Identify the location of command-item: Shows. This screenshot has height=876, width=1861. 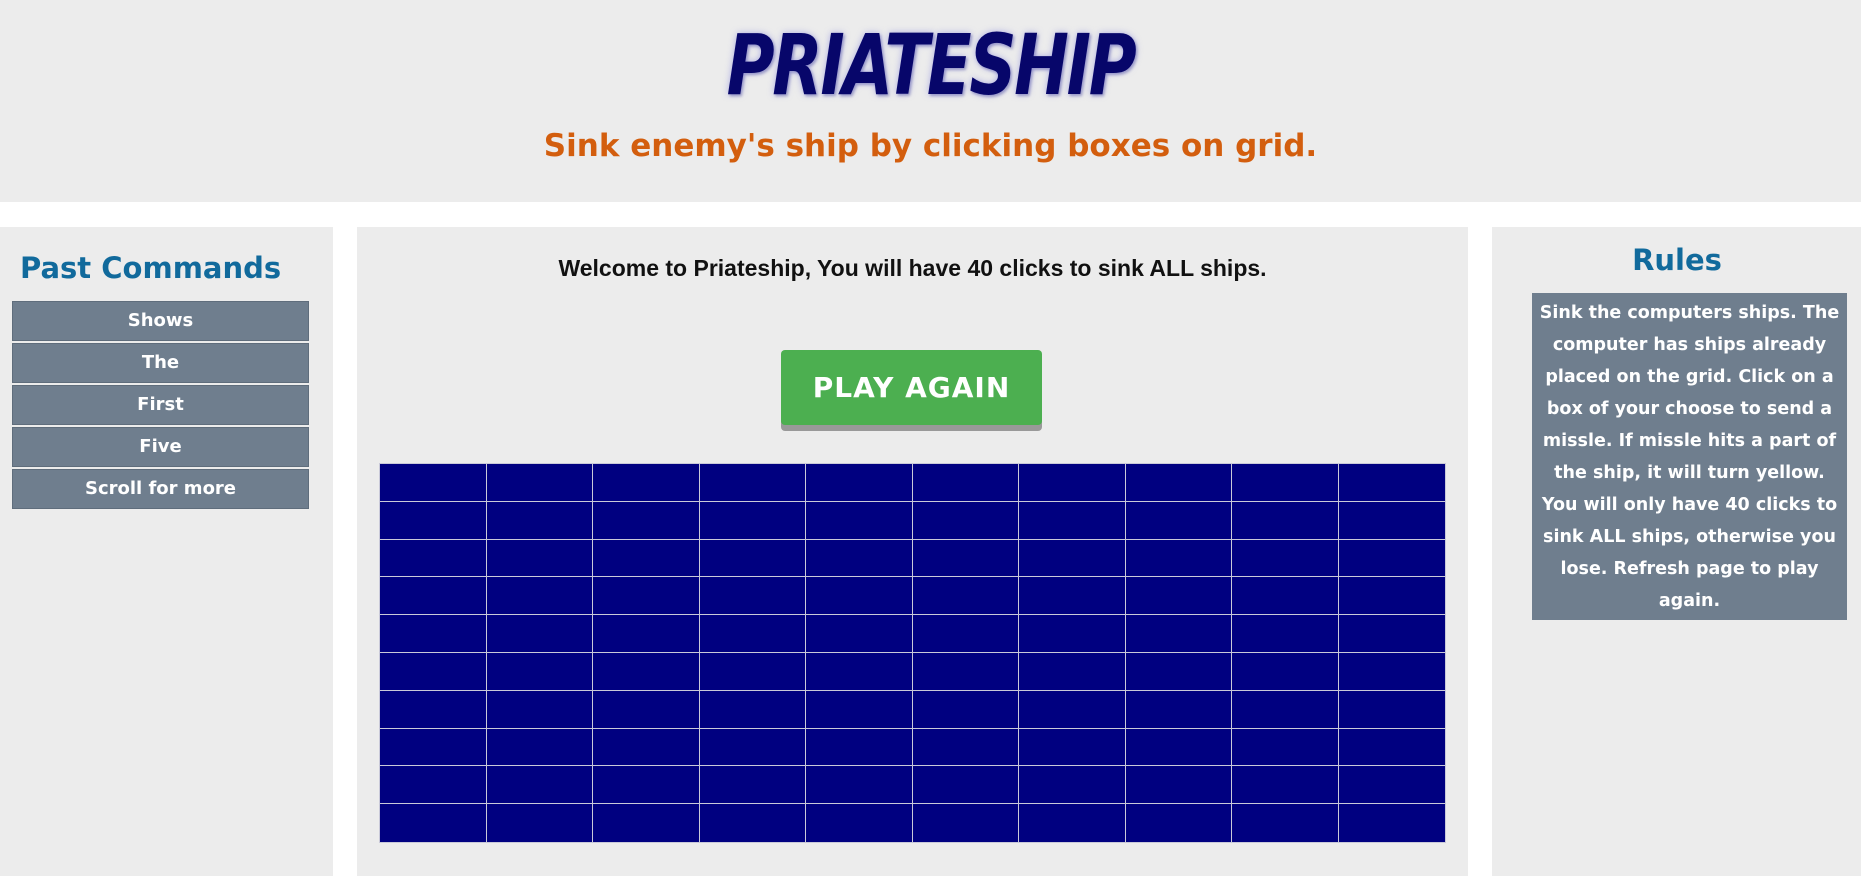
(160, 321).